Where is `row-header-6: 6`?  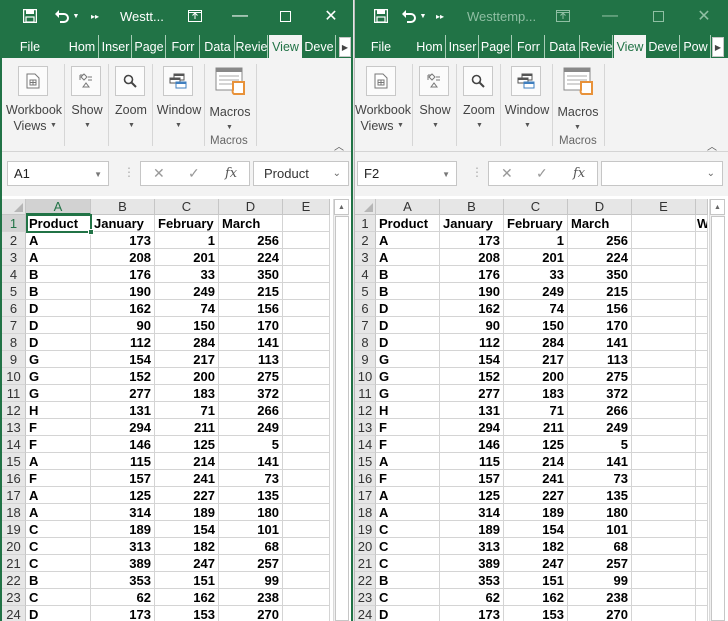 row-header-6: 6 is located at coordinates (365, 308).